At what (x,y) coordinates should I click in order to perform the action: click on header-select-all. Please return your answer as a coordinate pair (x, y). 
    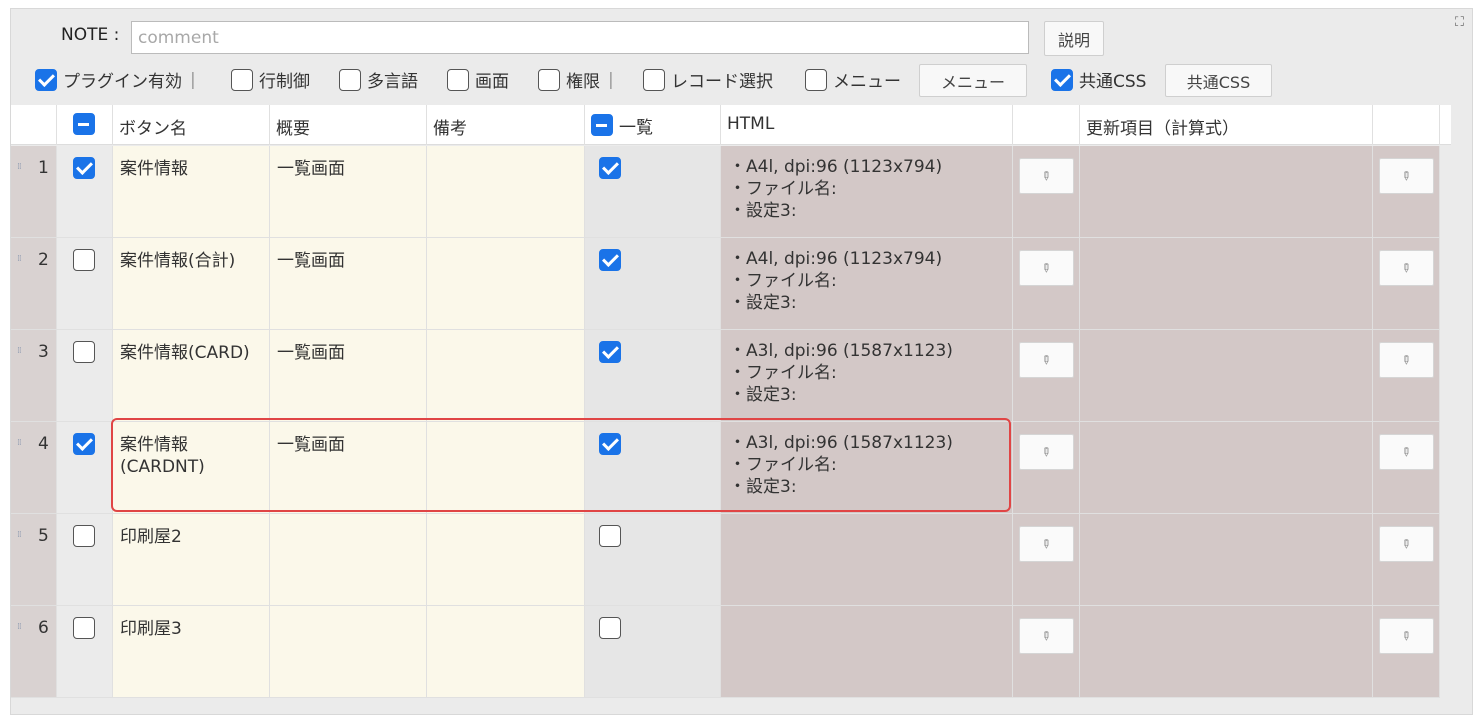
    Looking at the image, I should click on (85, 125).